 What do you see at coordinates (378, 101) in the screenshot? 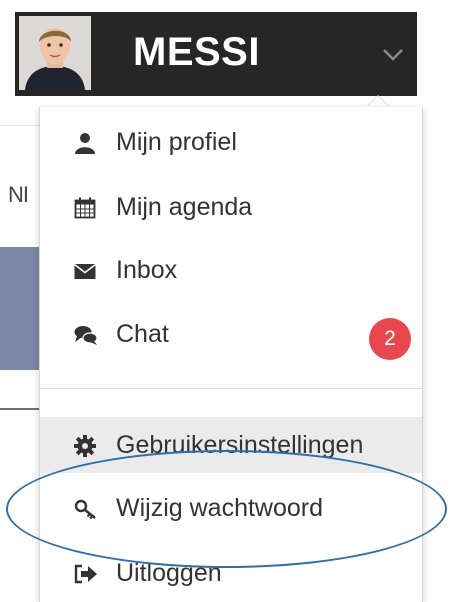
I see `dropdown-pointer` at bounding box center [378, 101].